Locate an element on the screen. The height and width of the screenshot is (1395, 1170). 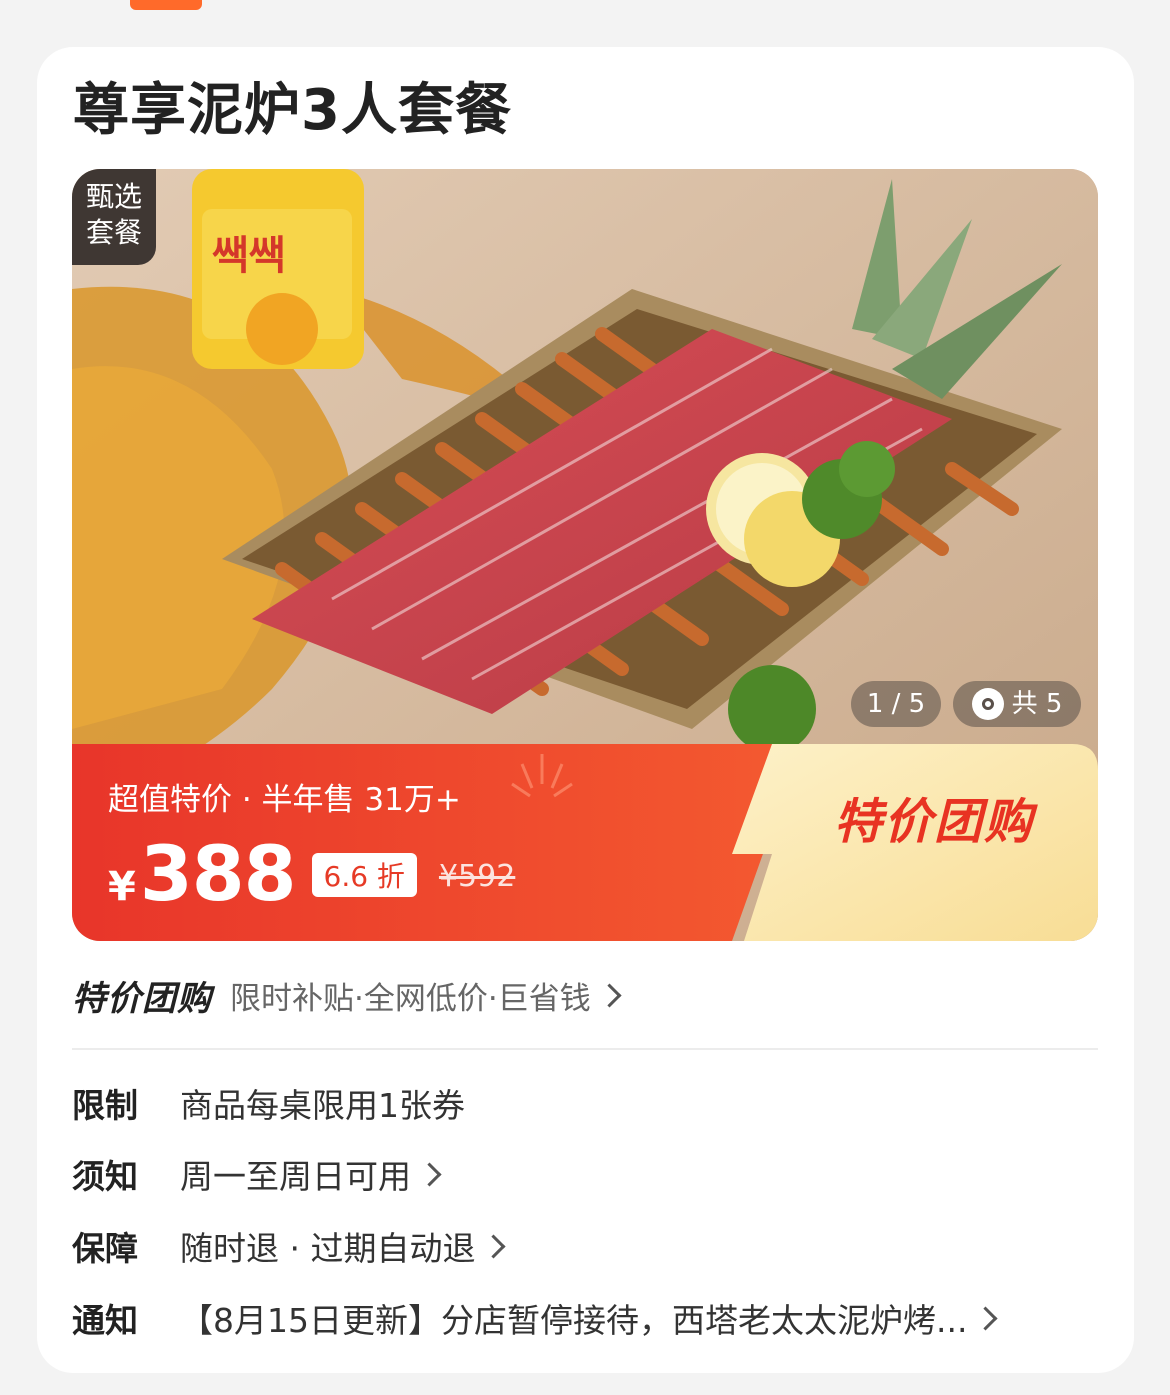
top-tab-indicator is located at coordinates (166, 5).